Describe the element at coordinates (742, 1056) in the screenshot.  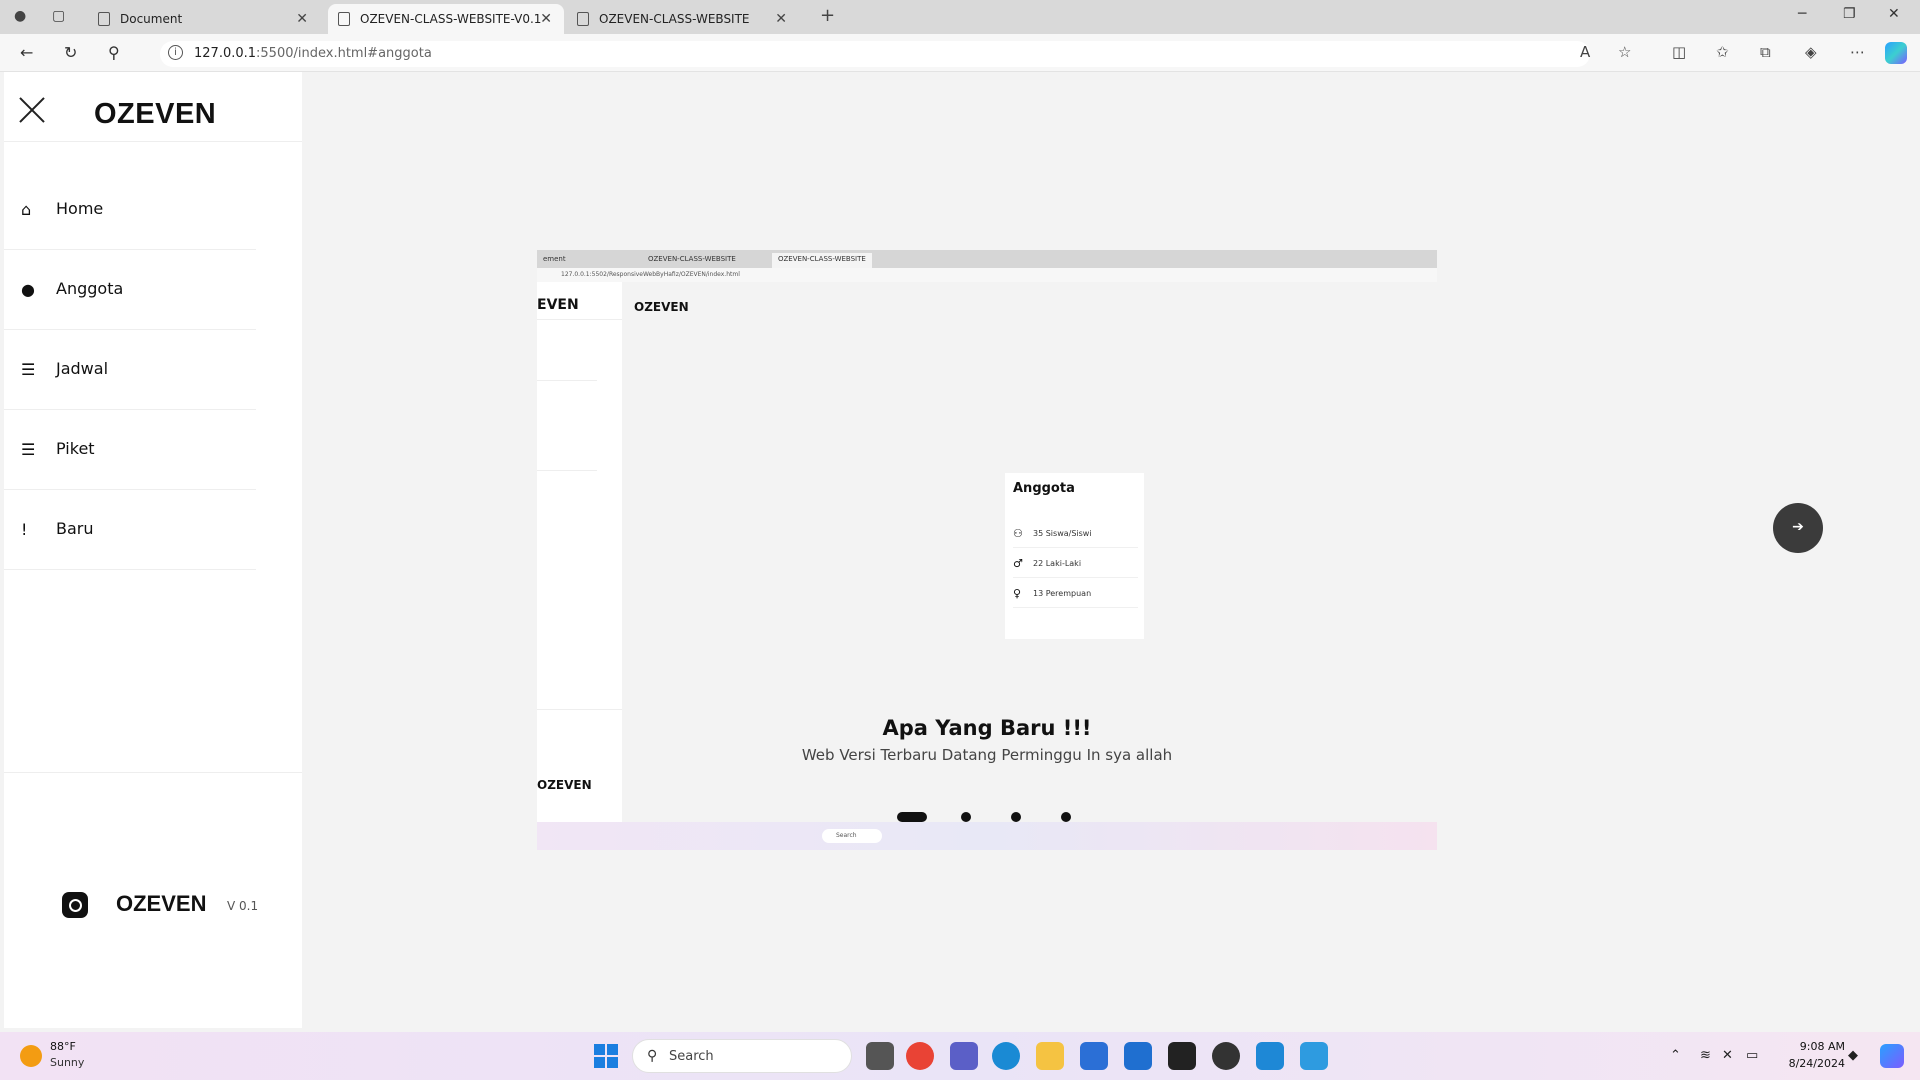
I see `taskbar-search-input: ⚲ Search` at that location.